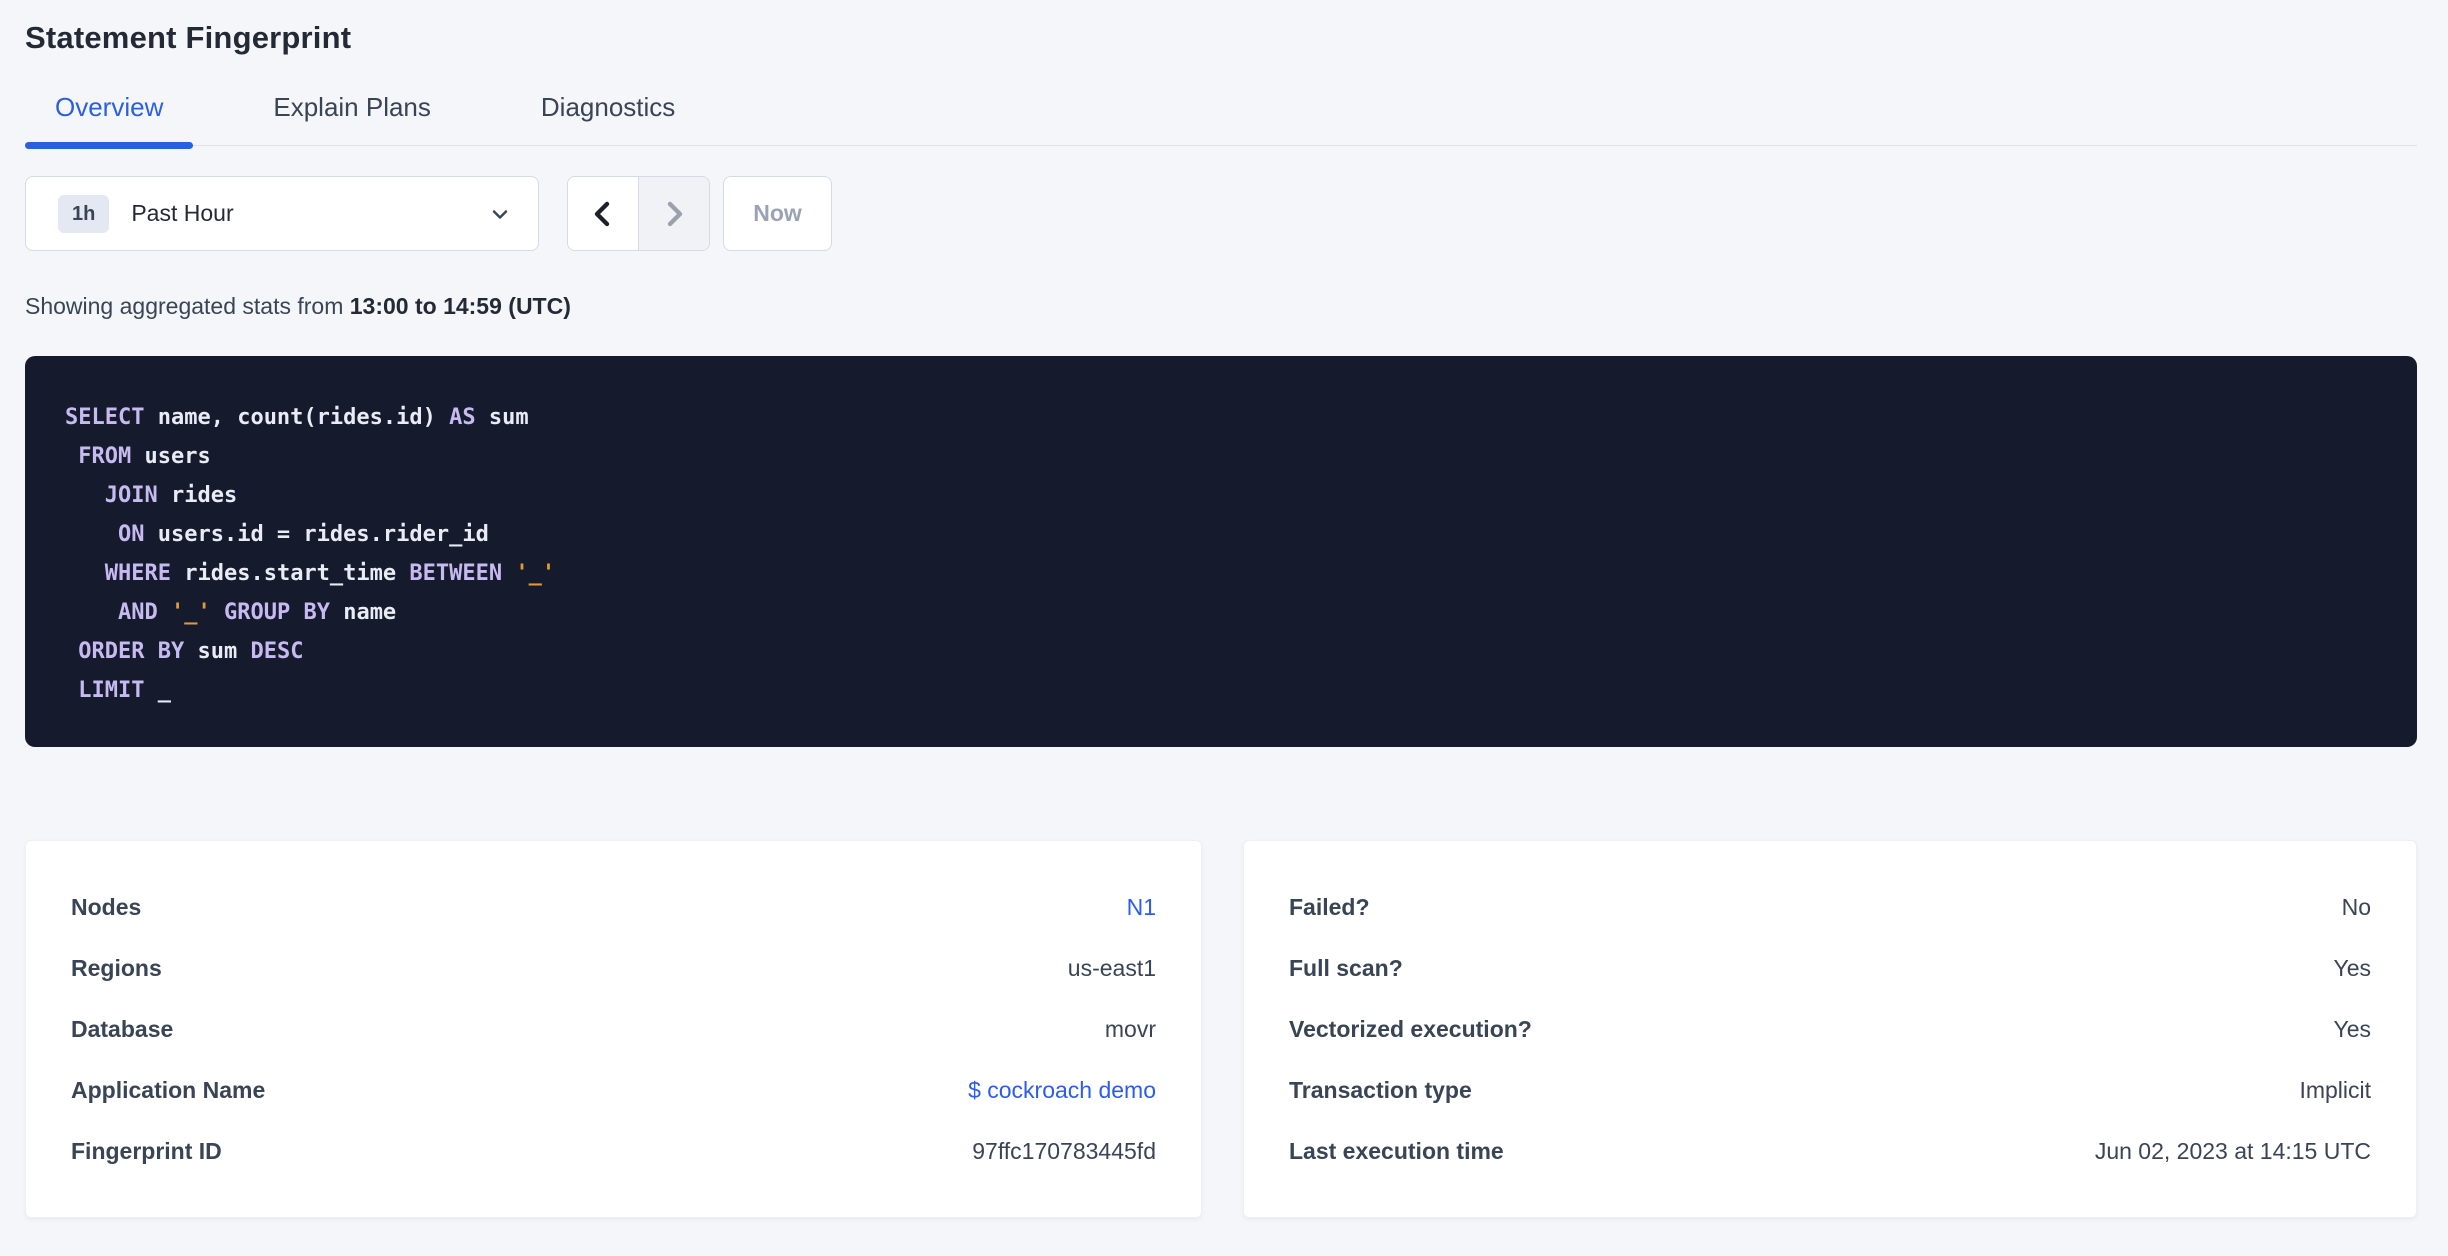 Image resolution: width=2448 pixels, height=1256 pixels. What do you see at coordinates (613, 1151) in the screenshot?
I see `summary-row: Fingerprint ID 97ffc170783445fd` at bounding box center [613, 1151].